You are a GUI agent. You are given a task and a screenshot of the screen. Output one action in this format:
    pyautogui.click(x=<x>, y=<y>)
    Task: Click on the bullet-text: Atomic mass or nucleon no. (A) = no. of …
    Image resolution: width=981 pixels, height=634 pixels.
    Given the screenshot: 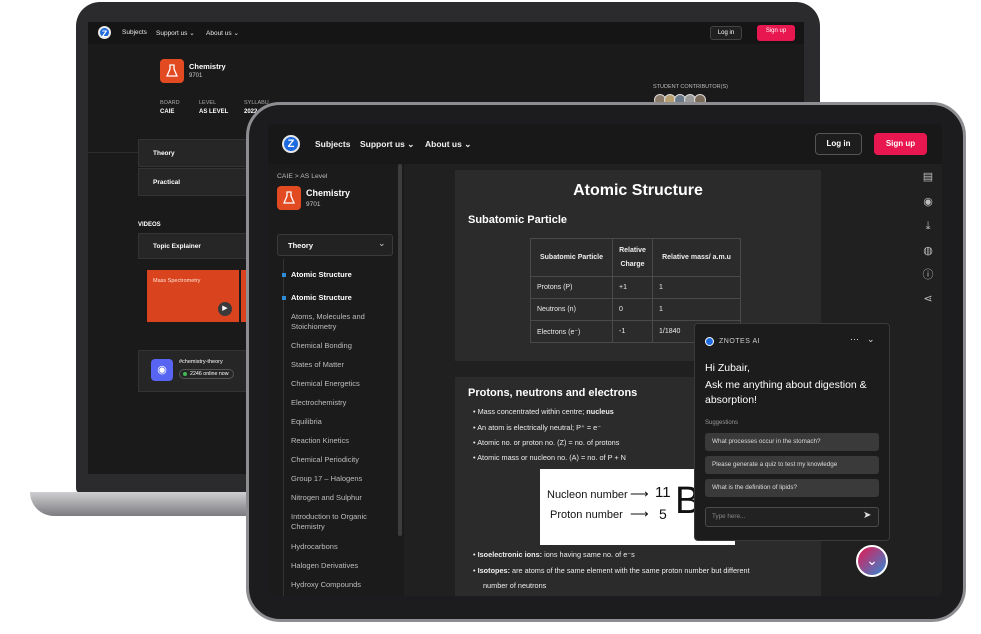 What is the action you would take?
    pyautogui.click(x=551, y=457)
    